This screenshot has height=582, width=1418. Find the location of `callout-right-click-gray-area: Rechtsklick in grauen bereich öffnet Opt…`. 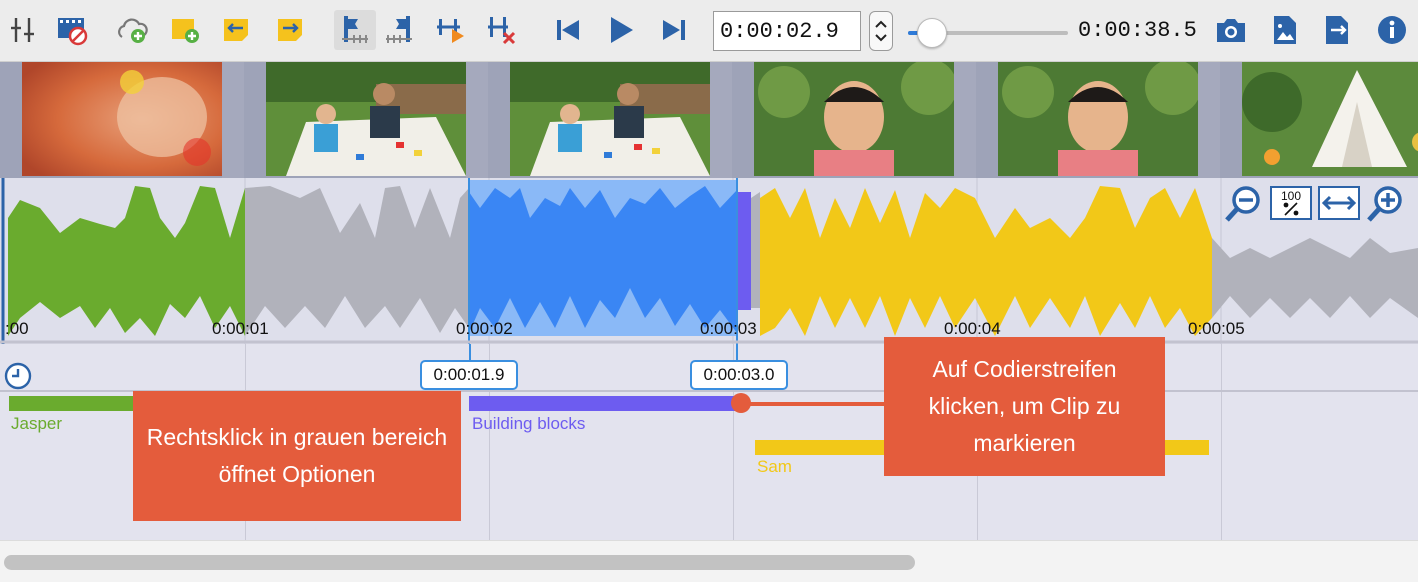

callout-right-click-gray-area: Rechtsklick in grauen bereich öffnet Opt… is located at coordinates (297, 456).